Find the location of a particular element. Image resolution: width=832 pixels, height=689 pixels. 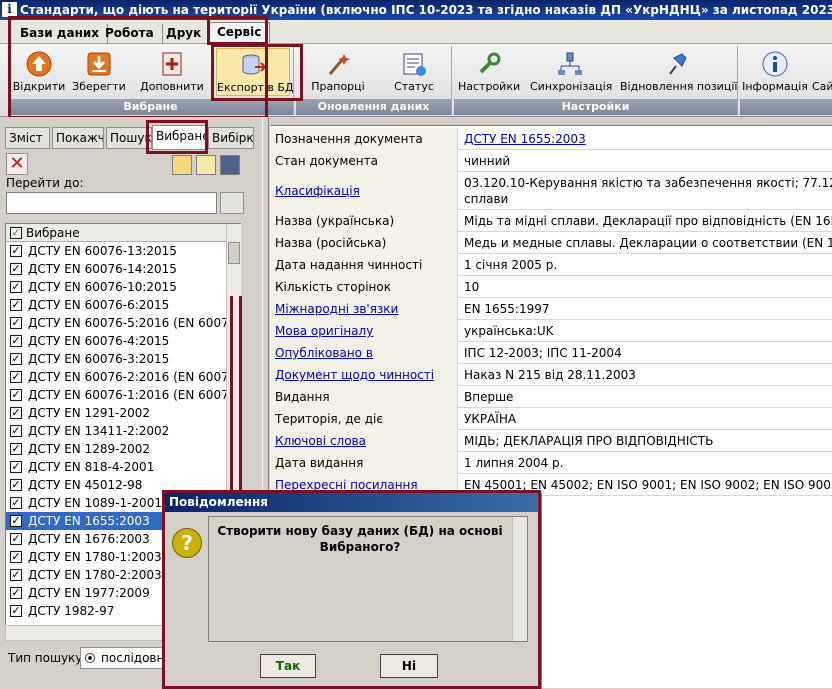

list-item: ✓ ДСТУ EN 60076-2:2016 (EN 6007 is located at coordinates (123, 377).